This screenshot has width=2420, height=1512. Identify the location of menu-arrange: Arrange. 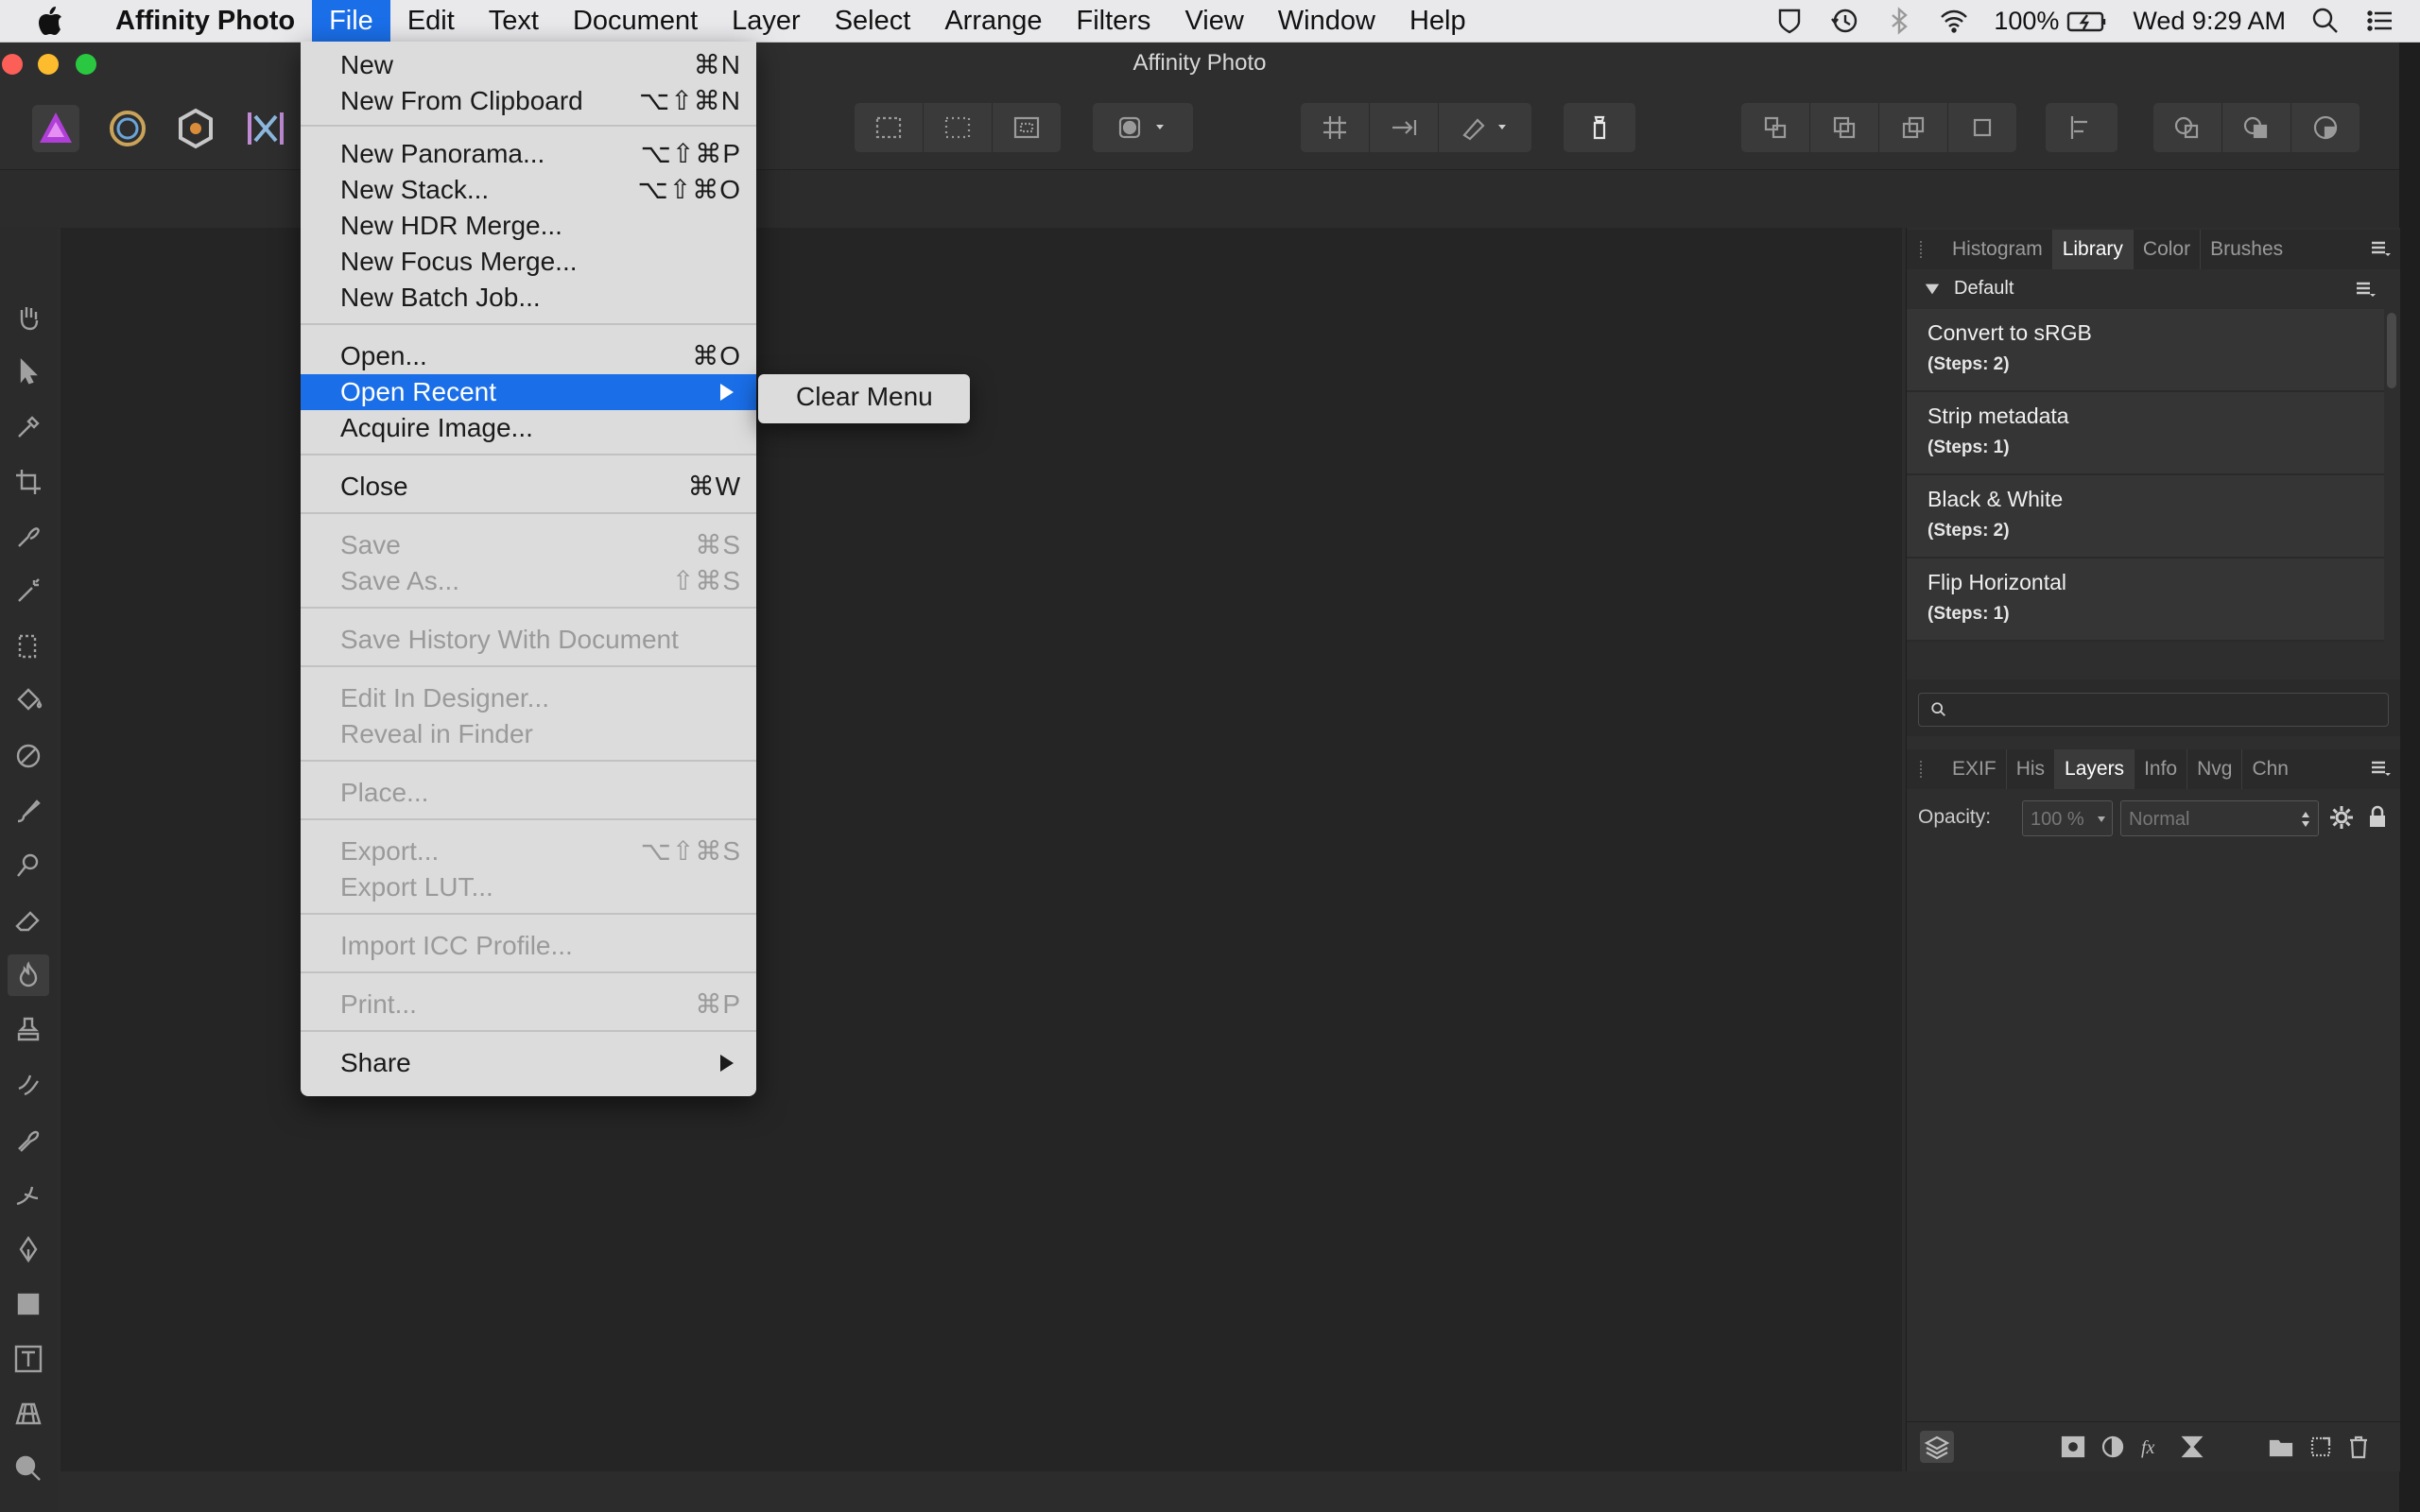
(993, 21).